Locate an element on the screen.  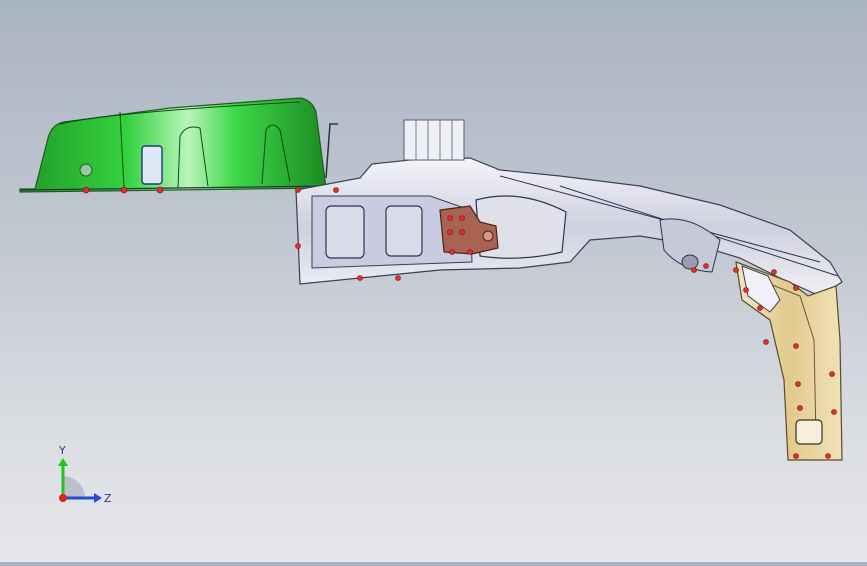
y-axis-arrowhead is located at coordinates (63, 462).